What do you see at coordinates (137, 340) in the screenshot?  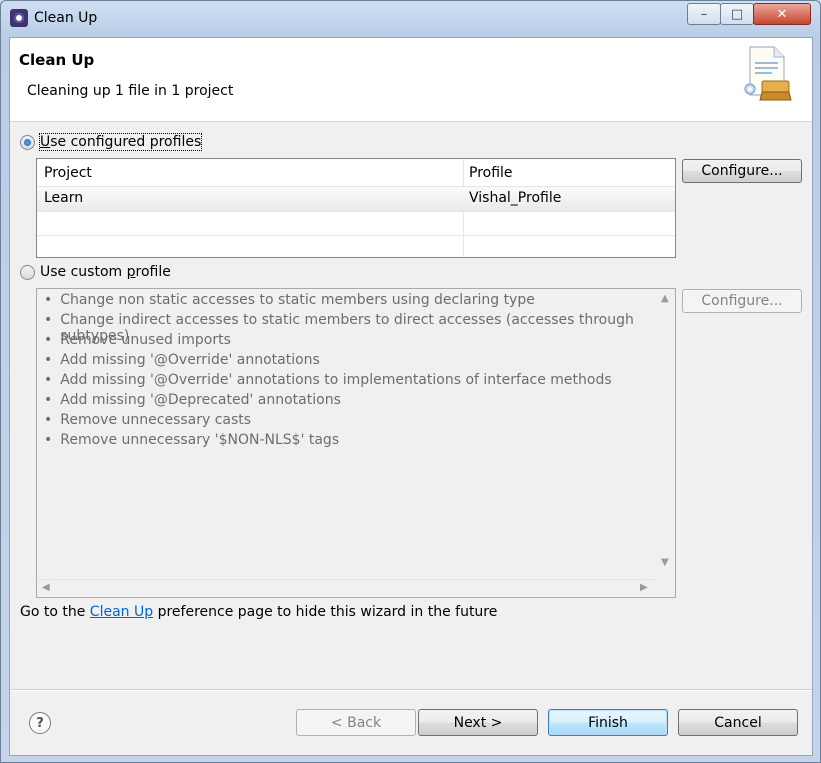 I see `list-item: • Remove unused imports` at bounding box center [137, 340].